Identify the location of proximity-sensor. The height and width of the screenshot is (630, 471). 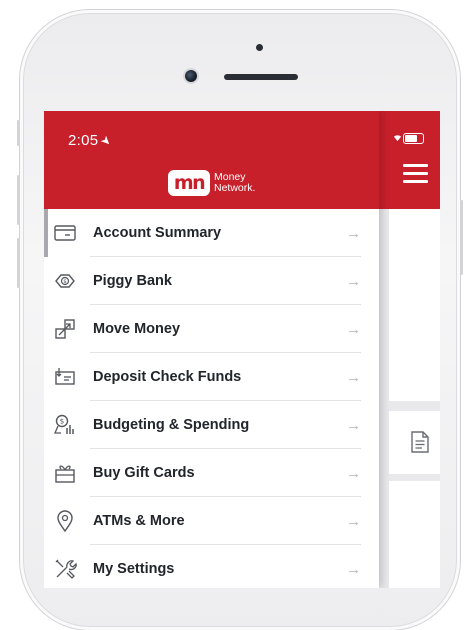
(259, 47).